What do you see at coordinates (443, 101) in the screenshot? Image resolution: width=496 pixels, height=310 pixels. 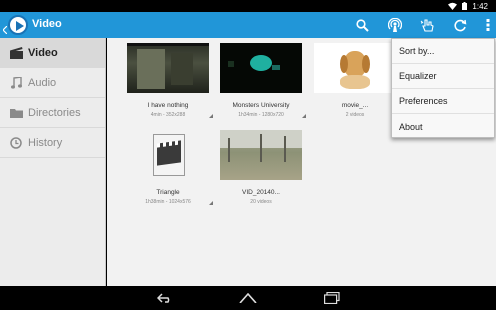 I see `menu-item-preferences: Preferences` at bounding box center [443, 101].